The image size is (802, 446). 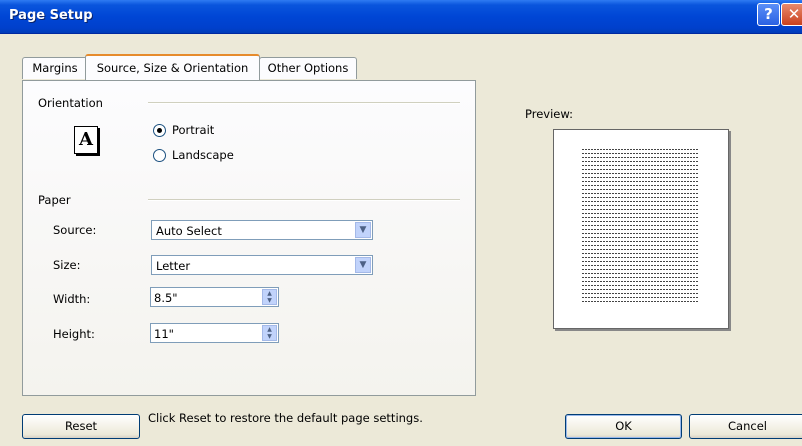 What do you see at coordinates (54, 200) in the screenshot?
I see `paper-group-label: Paper` at bounding box center [54, 200].